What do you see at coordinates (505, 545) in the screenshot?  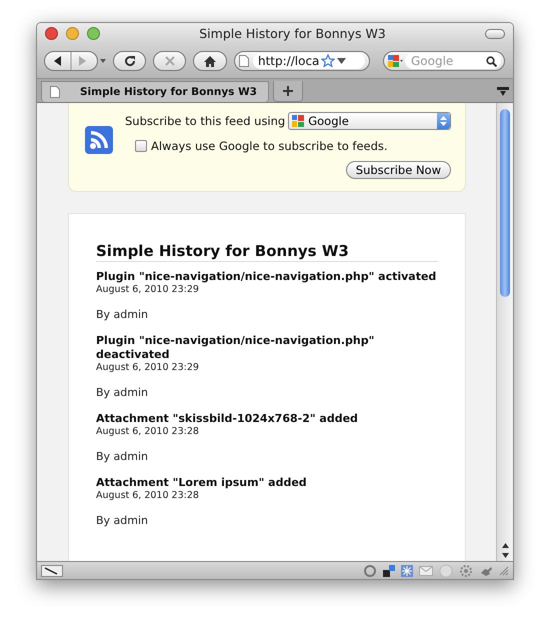 I see `scroll-up-icon` at bounding box center [505, 545].